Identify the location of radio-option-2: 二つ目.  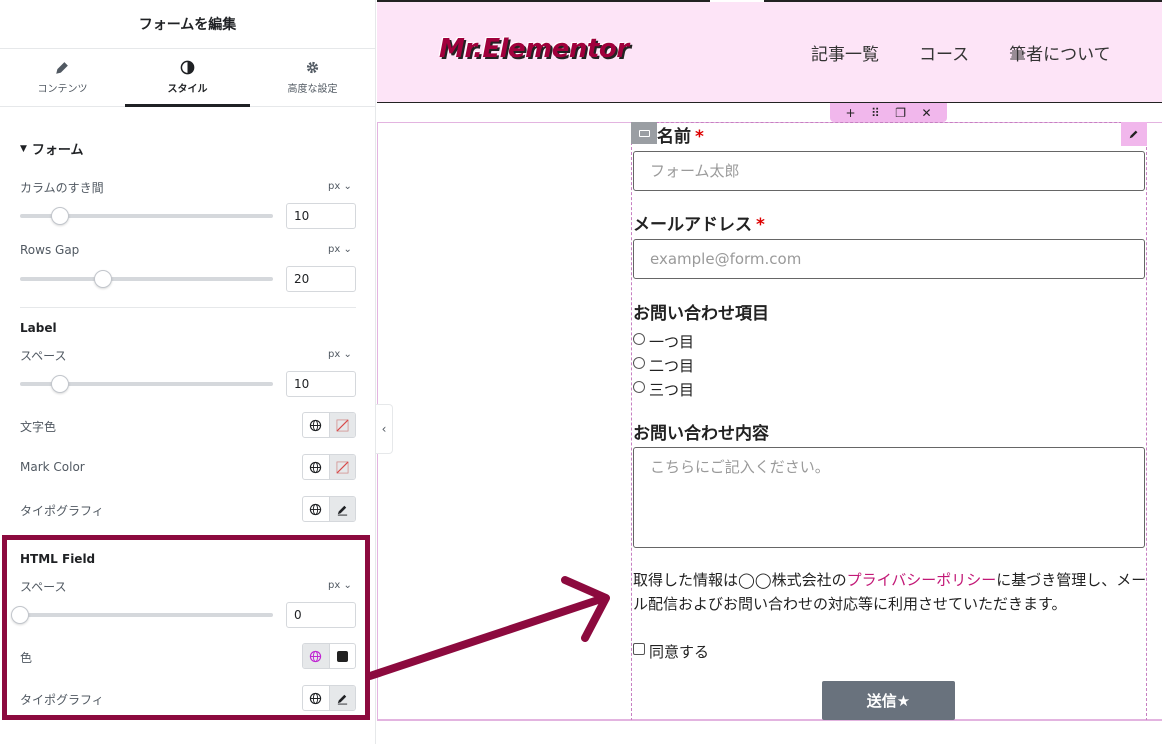
(663, 365).